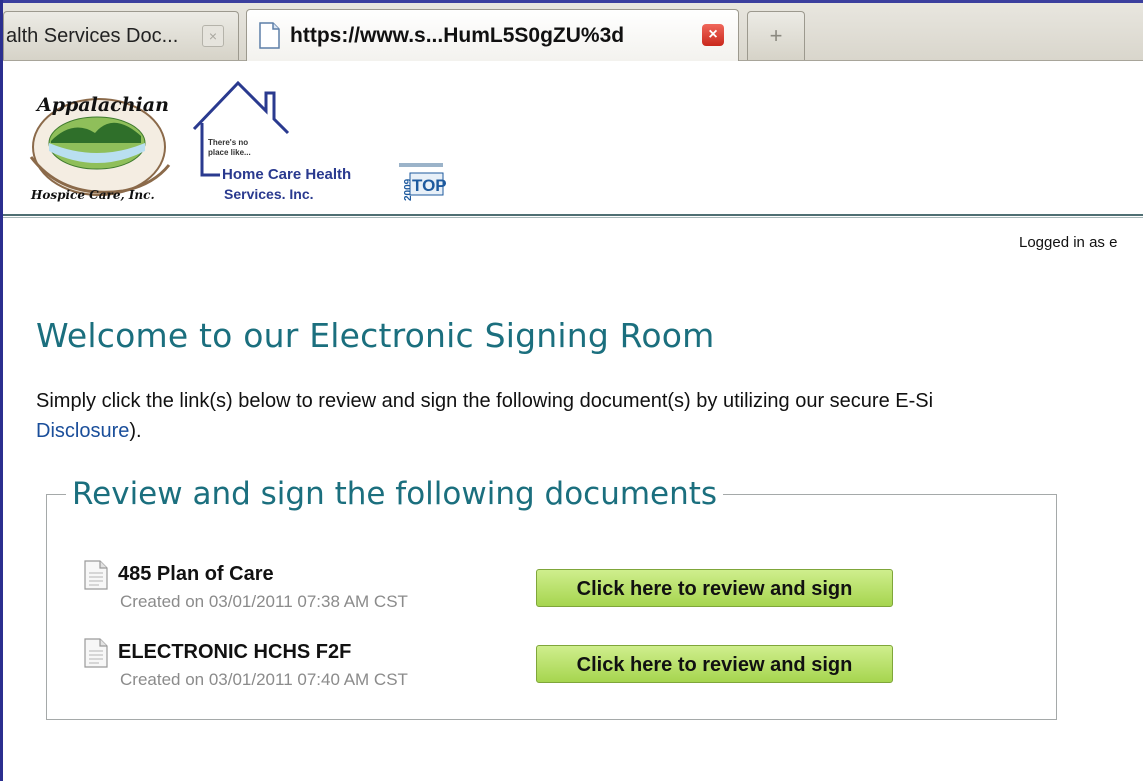 The height and width of the screenshot is (781, 1143). Describe the element at coordinates (135, 431) in the screenshot. I see `intro-suffix: ).` at that location.